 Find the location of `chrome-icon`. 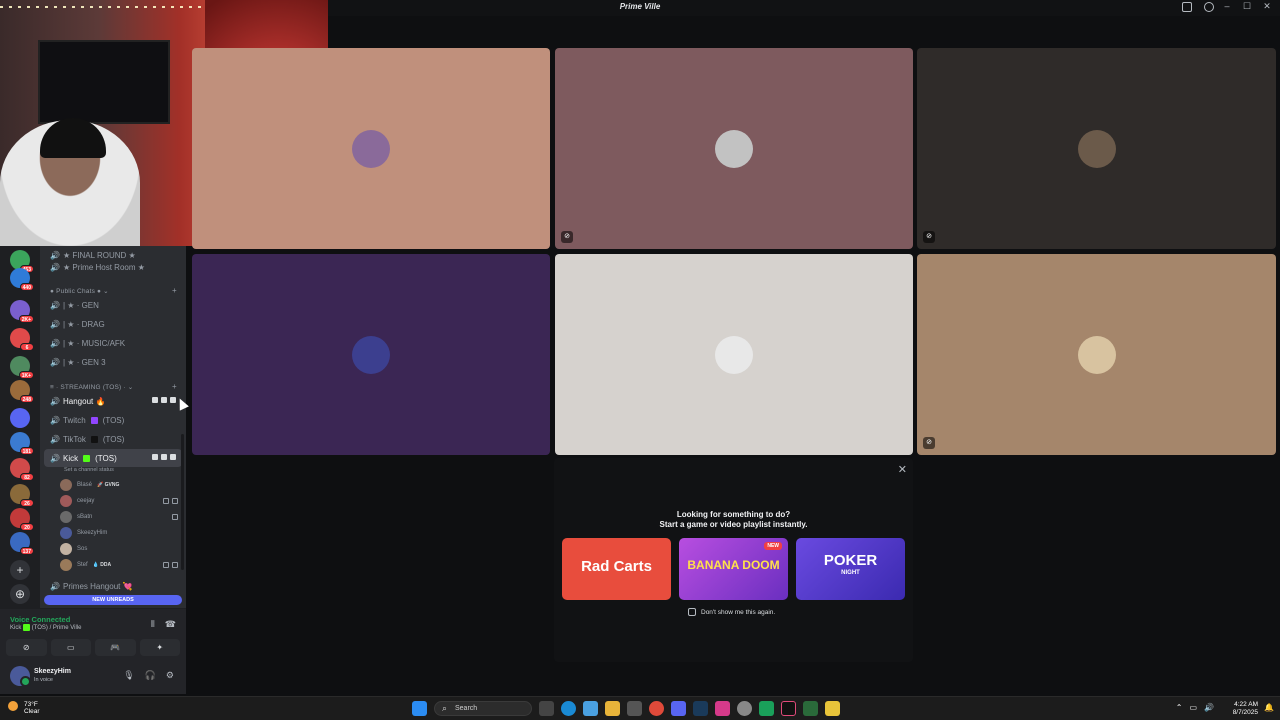

chrome-icon is located at coordinates (656, 708).